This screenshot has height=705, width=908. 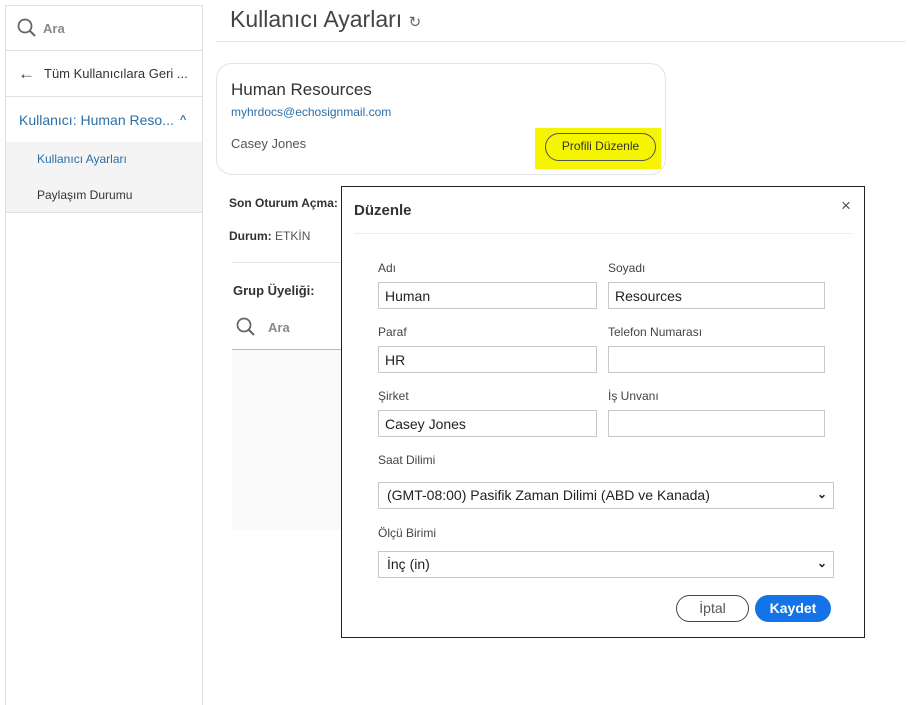 I want to click on initials-input: HR, so click(x=487, y=359).